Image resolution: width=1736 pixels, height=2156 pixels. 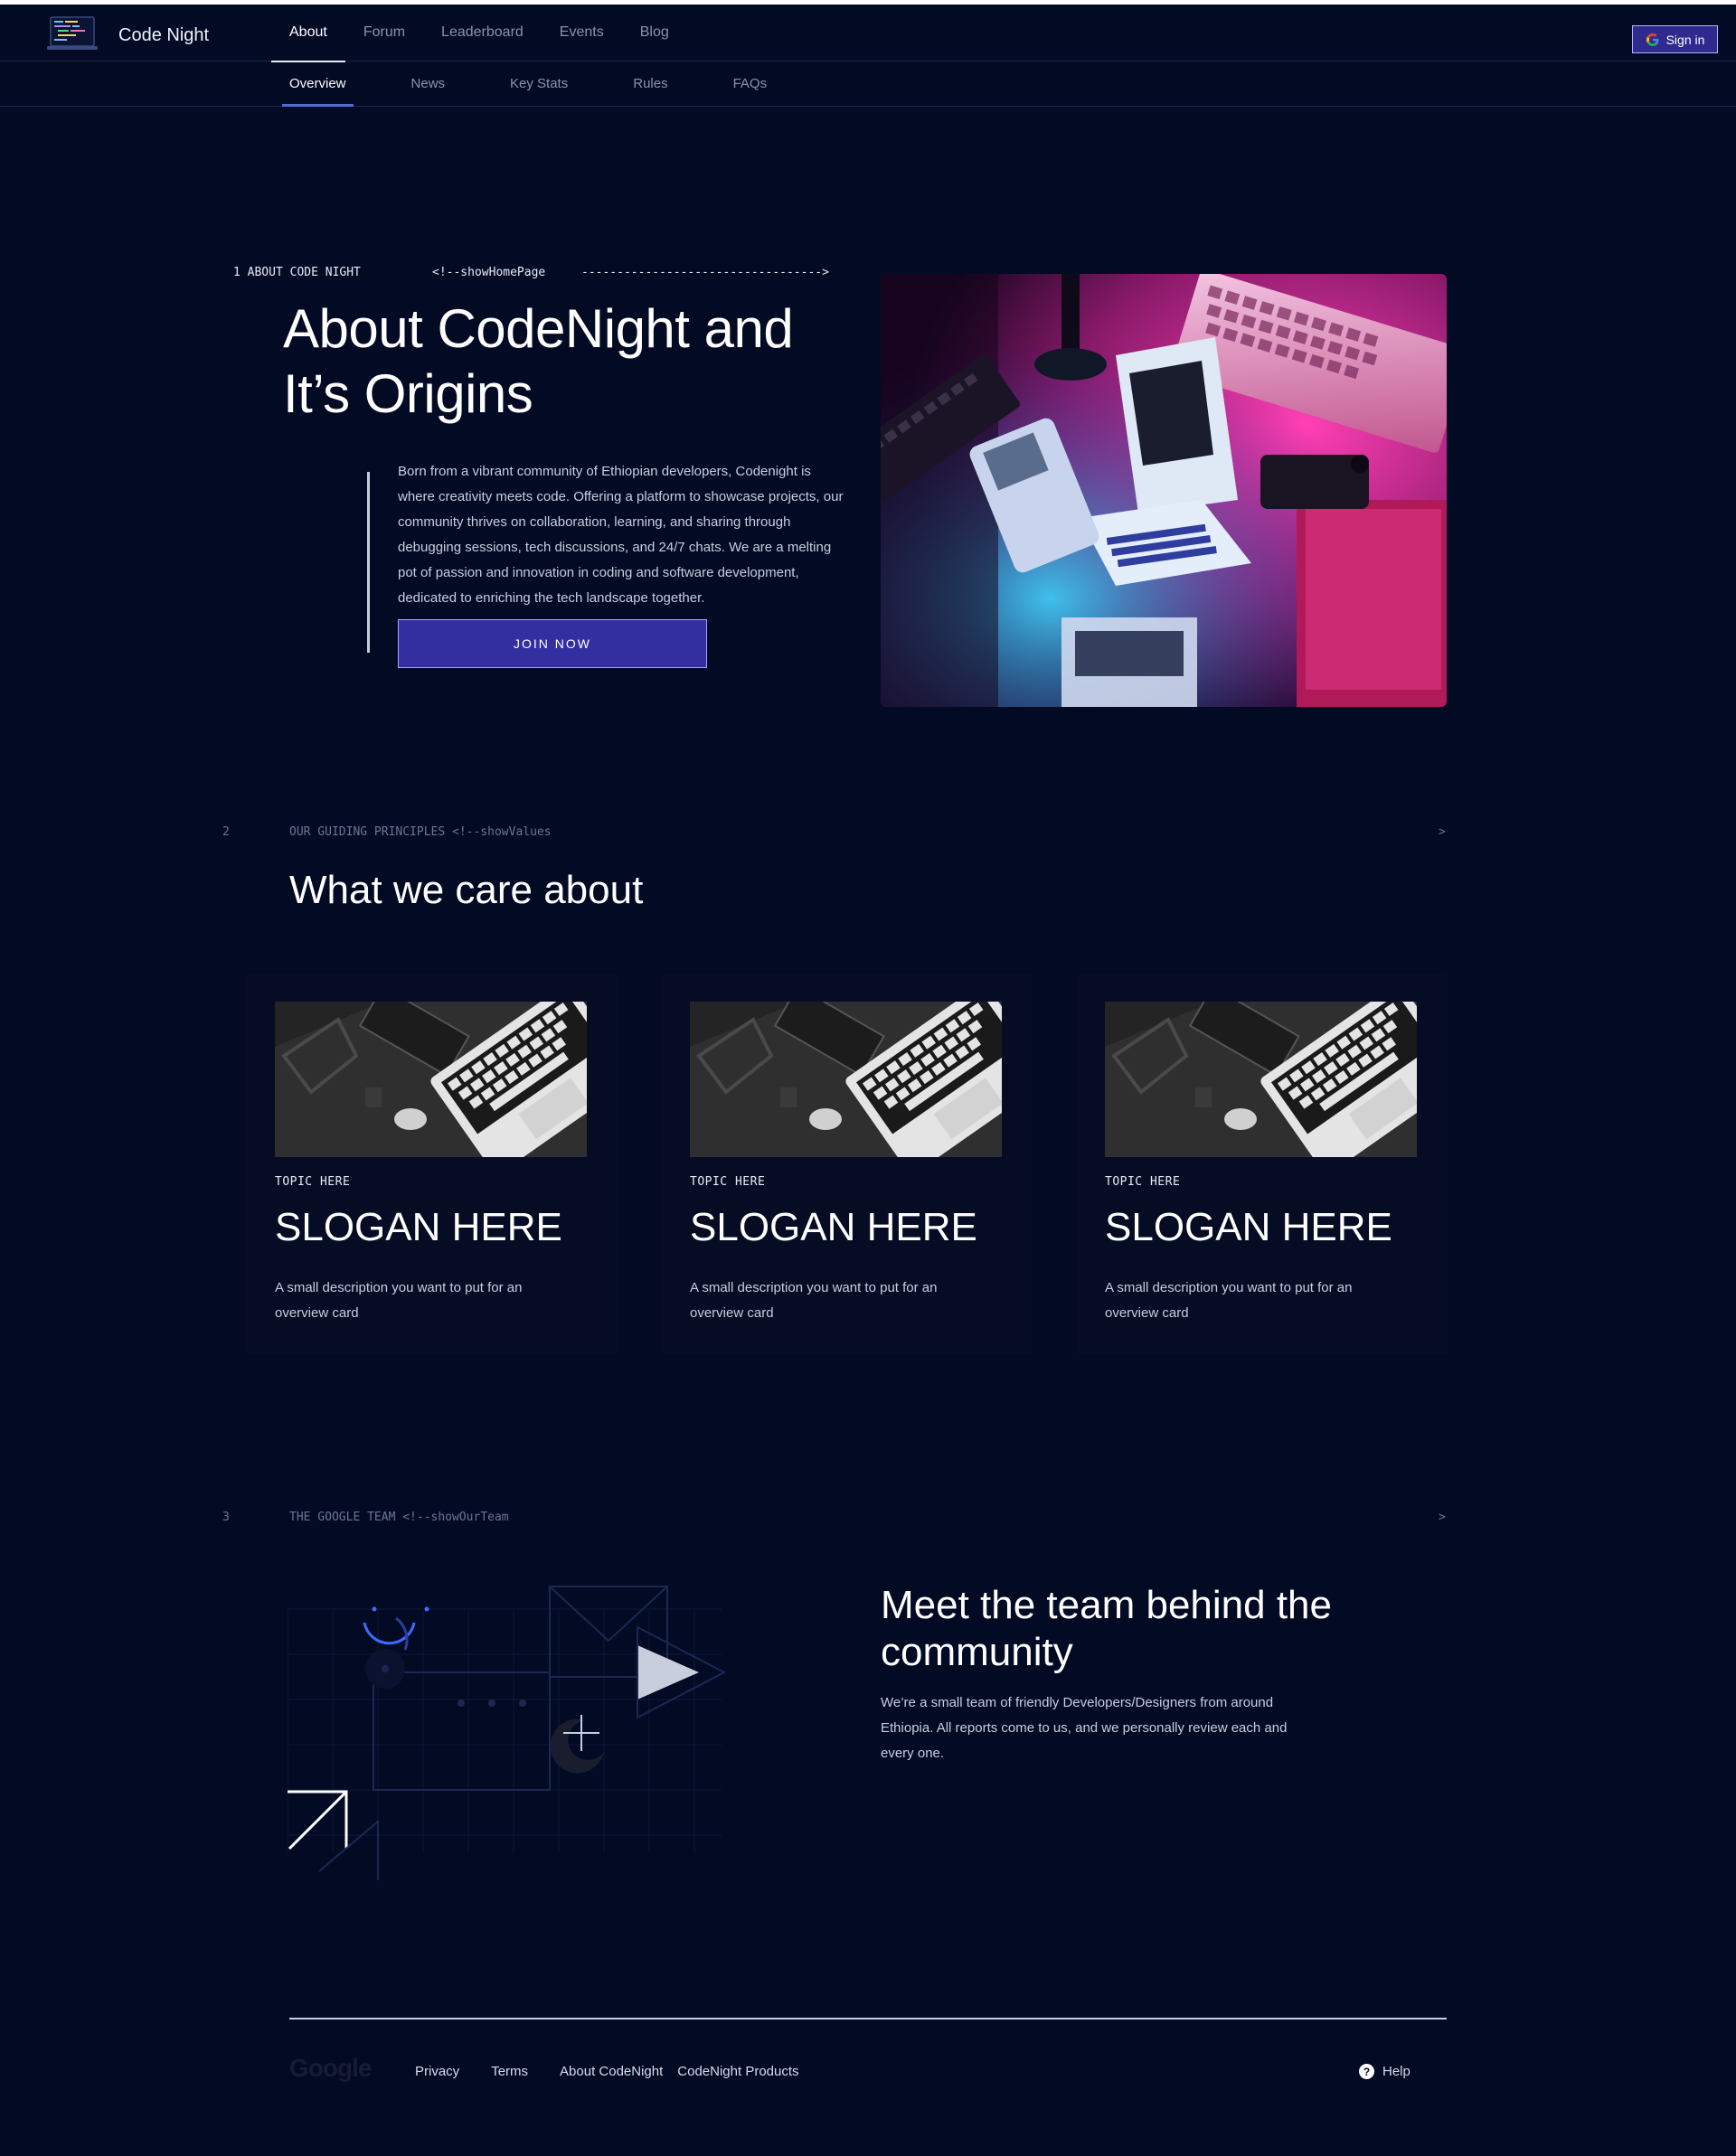 I want to click on google-g-icon, so click(x=1653, y=39).